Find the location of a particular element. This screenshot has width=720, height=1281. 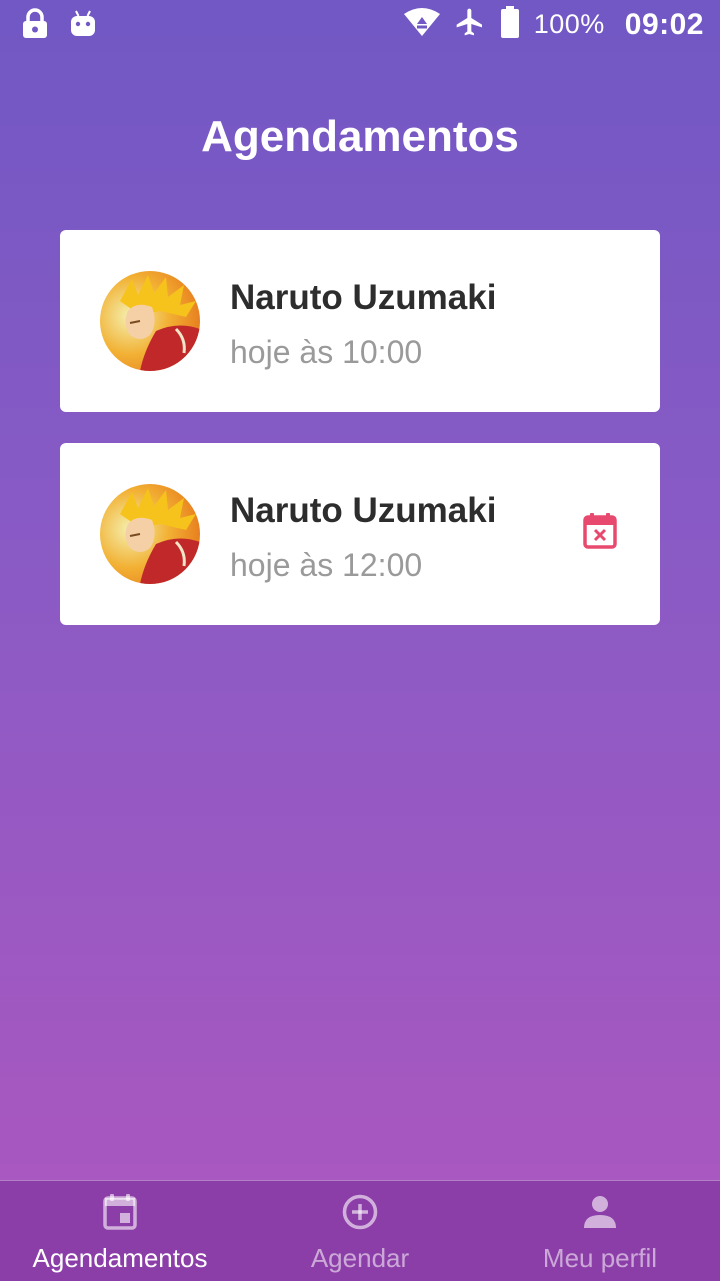

cancel-appointment-button is located at coordinates (600, 533).